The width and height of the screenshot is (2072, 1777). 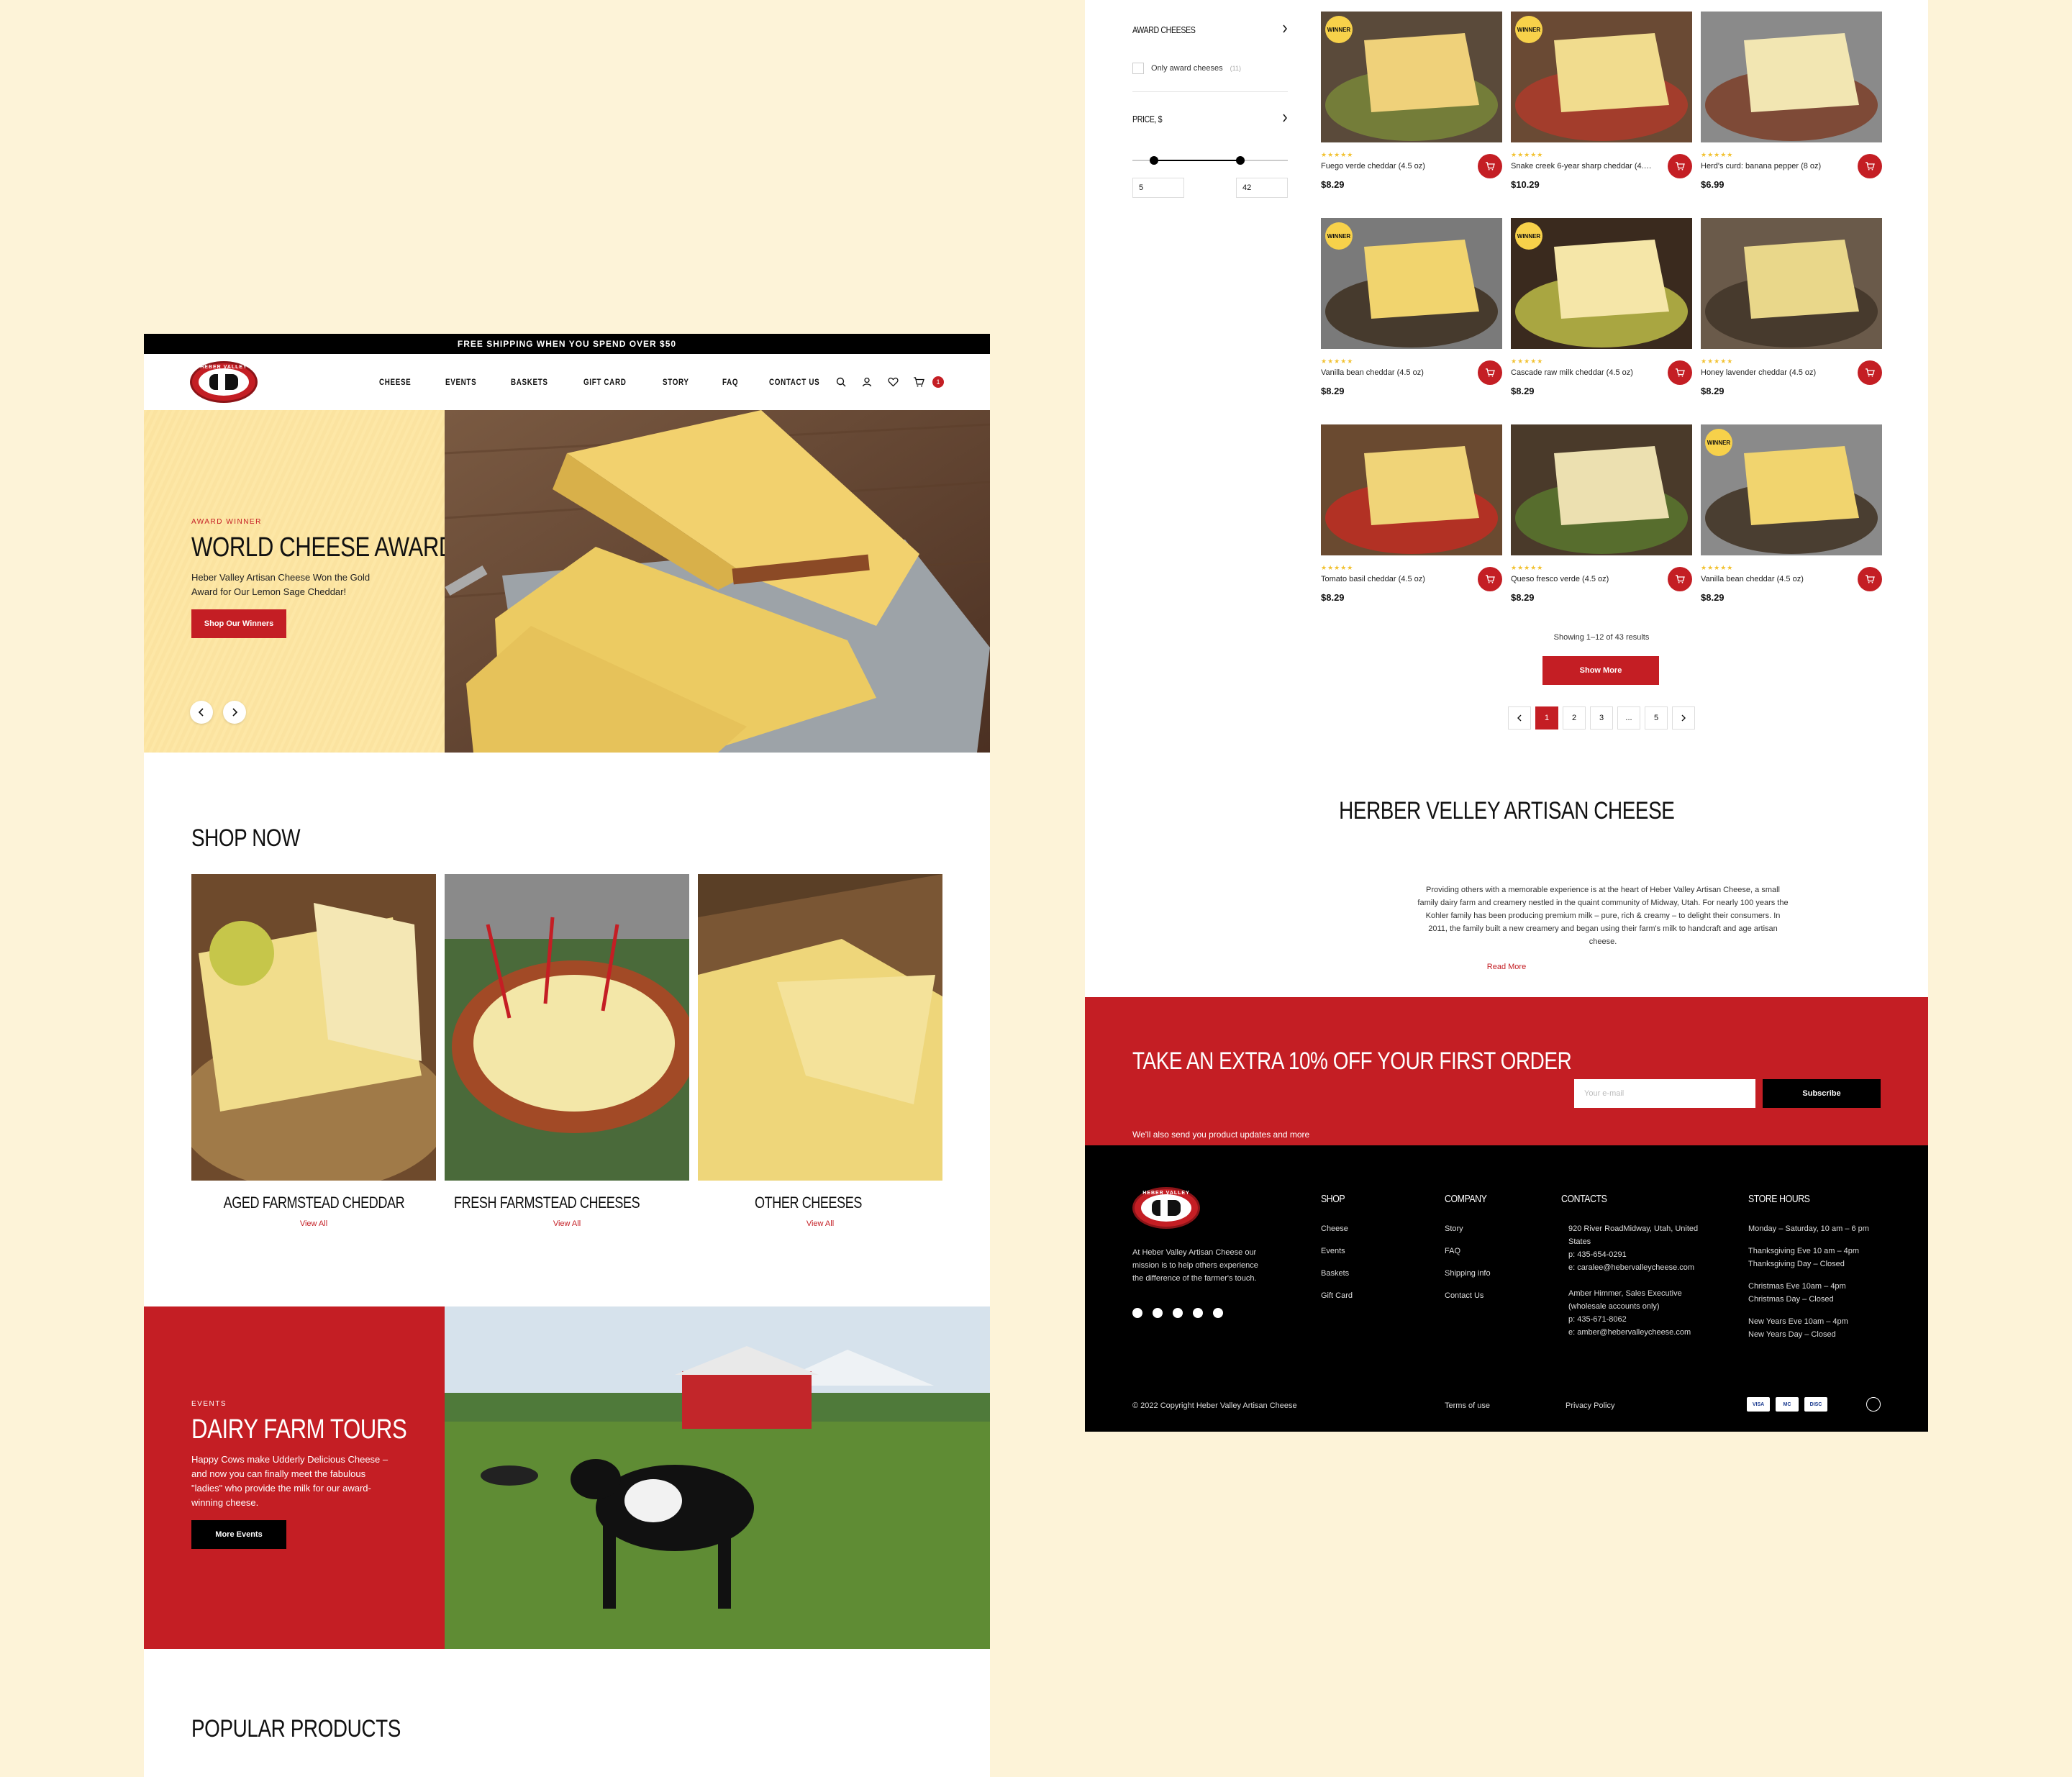 I want to click on footer-link: Gift Card, so click(x=1337, y=1295).